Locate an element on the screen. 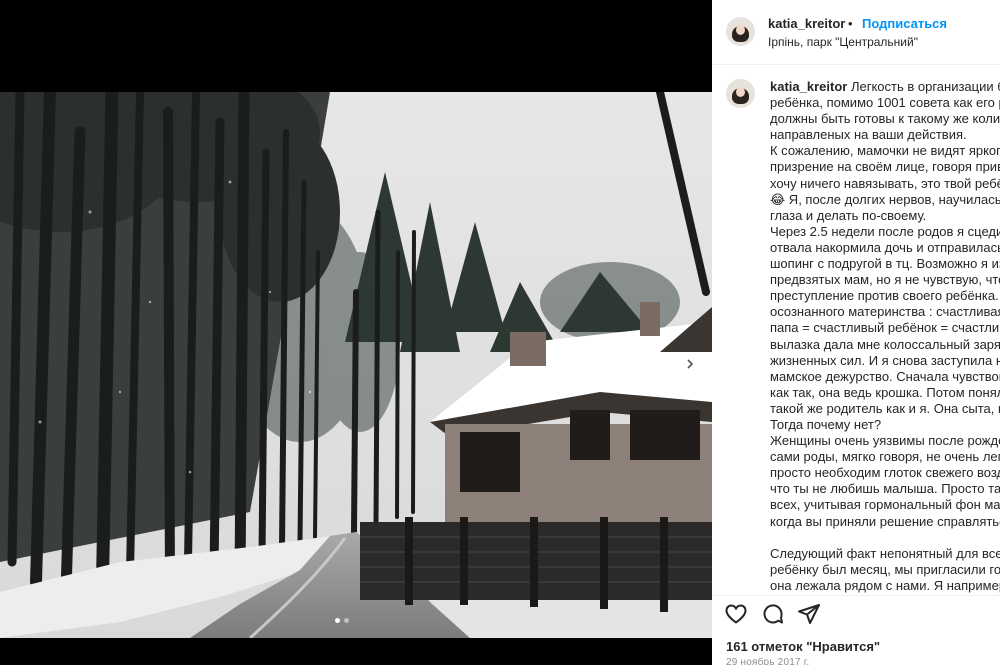 This screenshot has width=1000, height=665. heart-icon is located at coordinates (736, 614).